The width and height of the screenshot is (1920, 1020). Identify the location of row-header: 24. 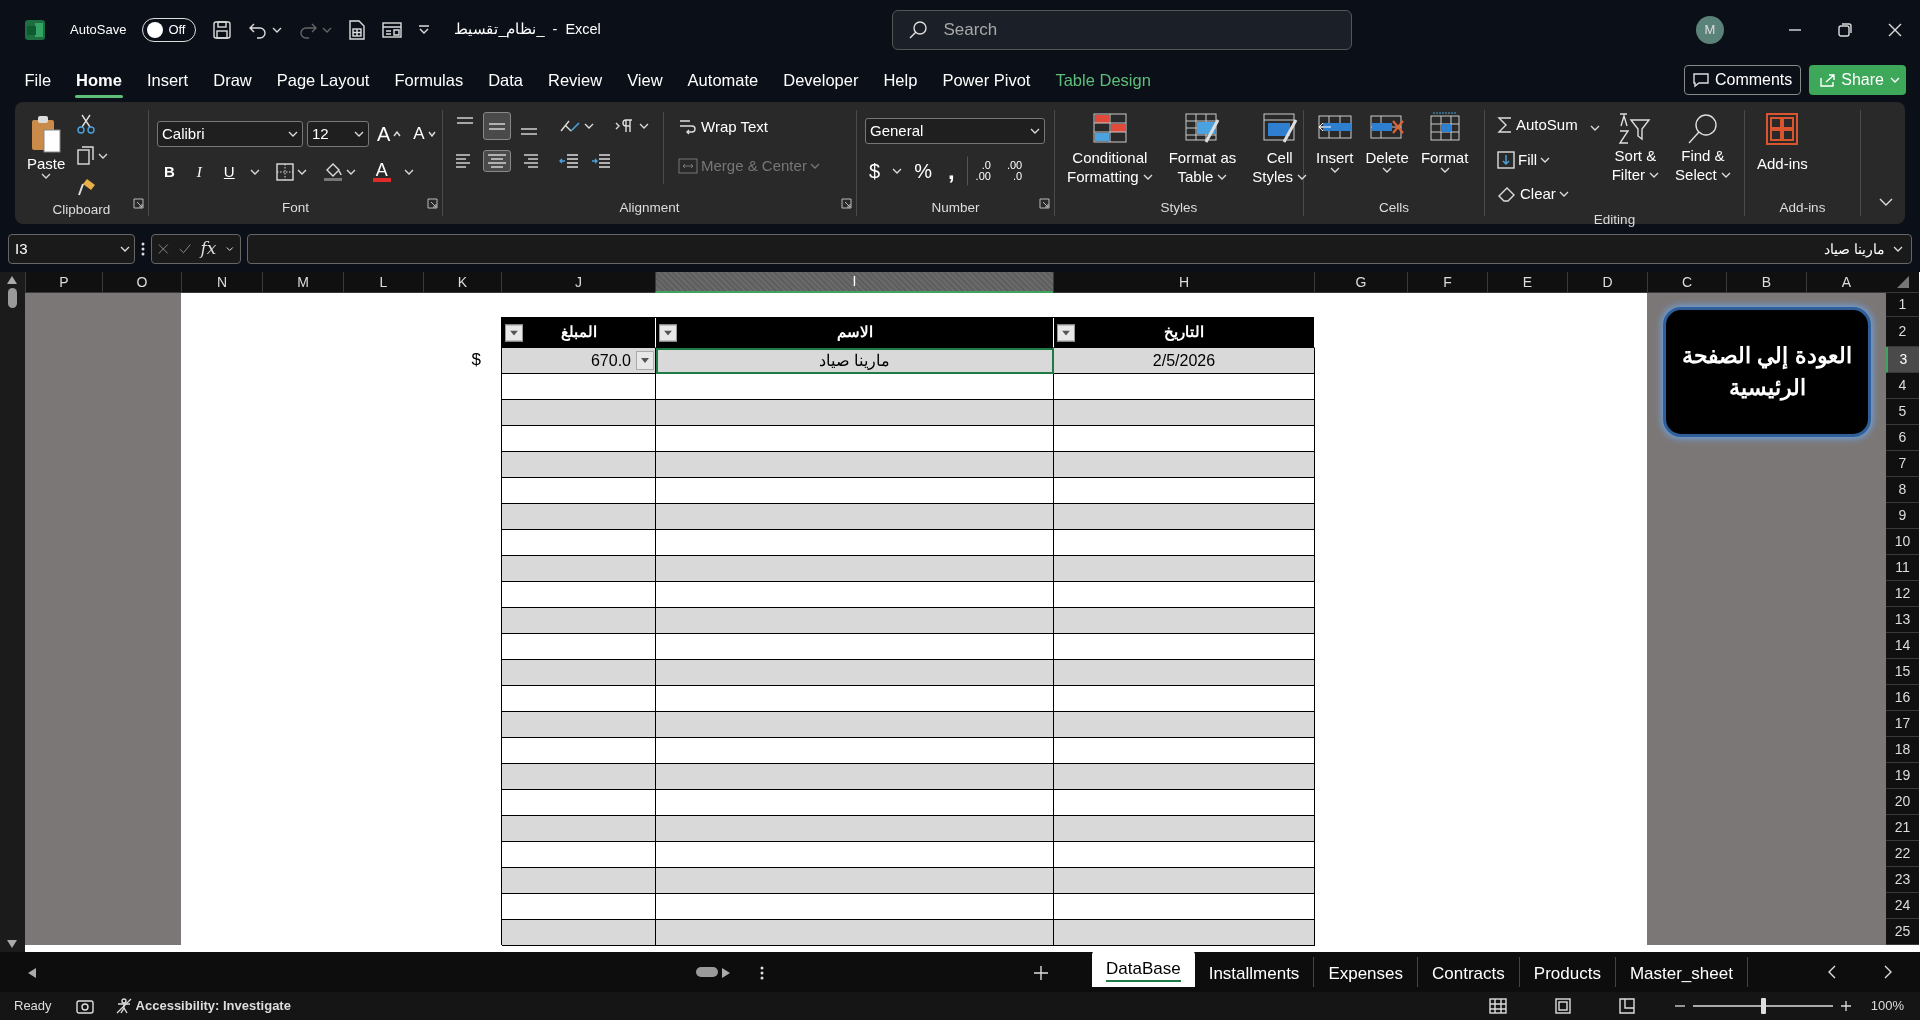
(1902, 906).